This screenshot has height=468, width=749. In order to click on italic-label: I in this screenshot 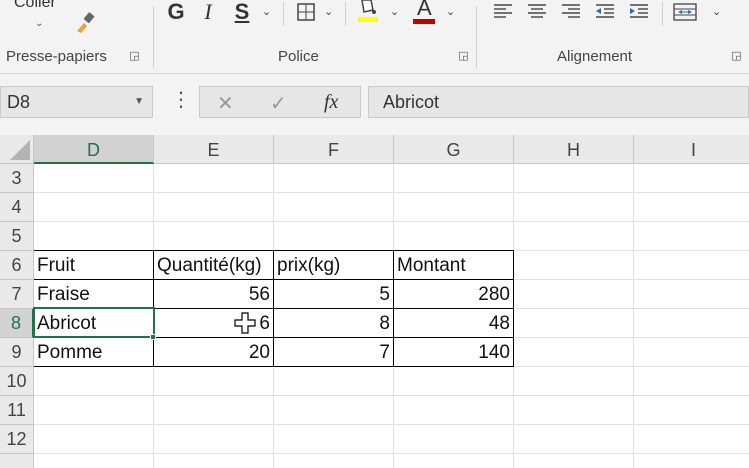, I will do `click(208, 12)`.